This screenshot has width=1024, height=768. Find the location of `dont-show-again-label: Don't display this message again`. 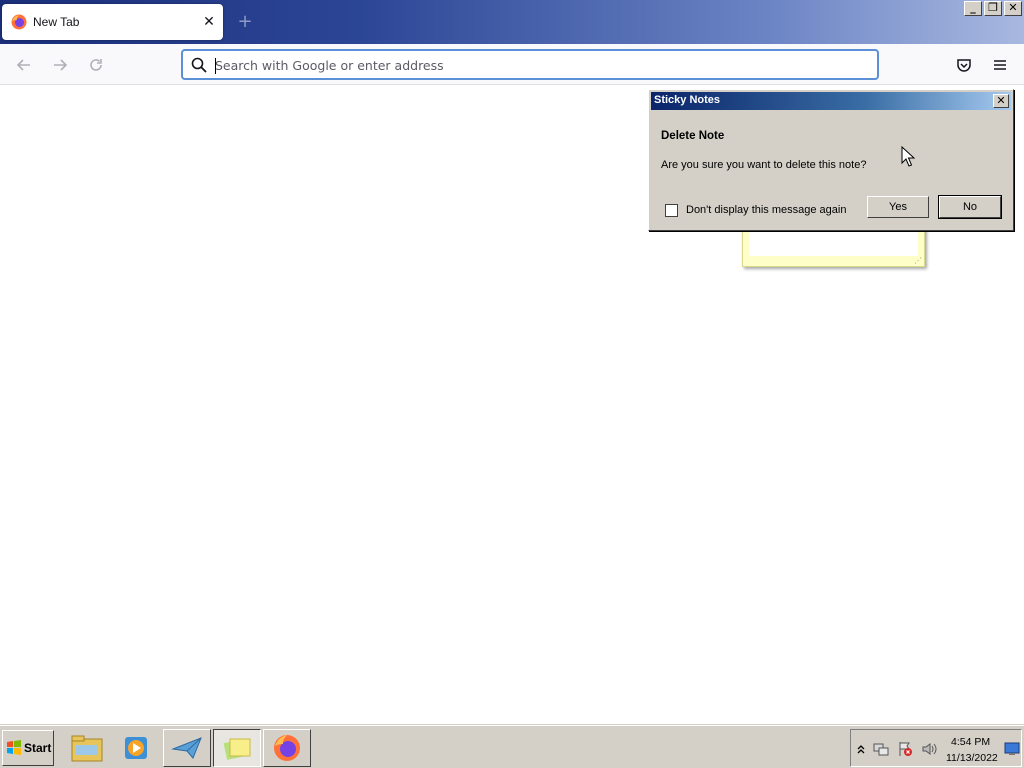

dont-show-again-label: Don't display this message again is located at coordinates (766, 210).